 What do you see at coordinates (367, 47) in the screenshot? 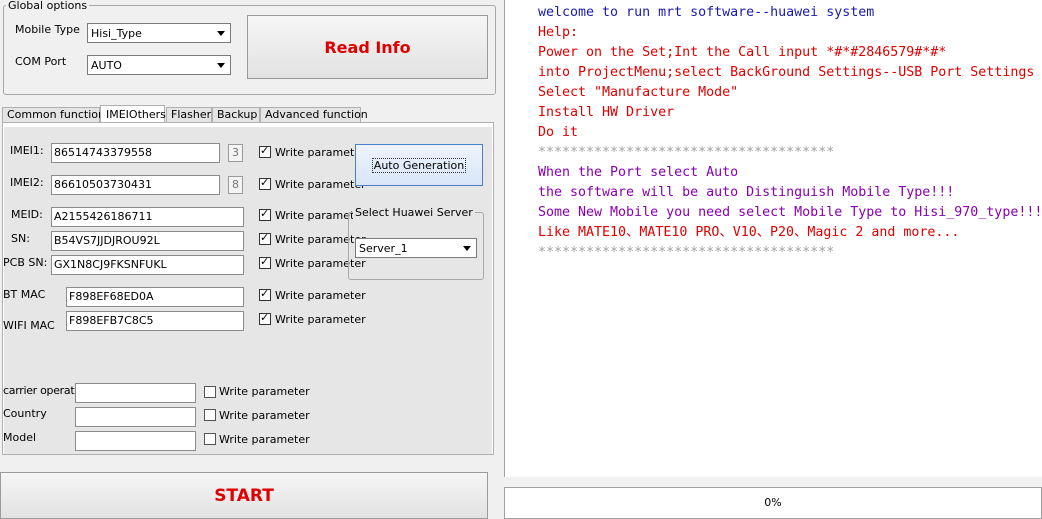
I see `read-info-button: Read Info` at bounding box center [367, 47].